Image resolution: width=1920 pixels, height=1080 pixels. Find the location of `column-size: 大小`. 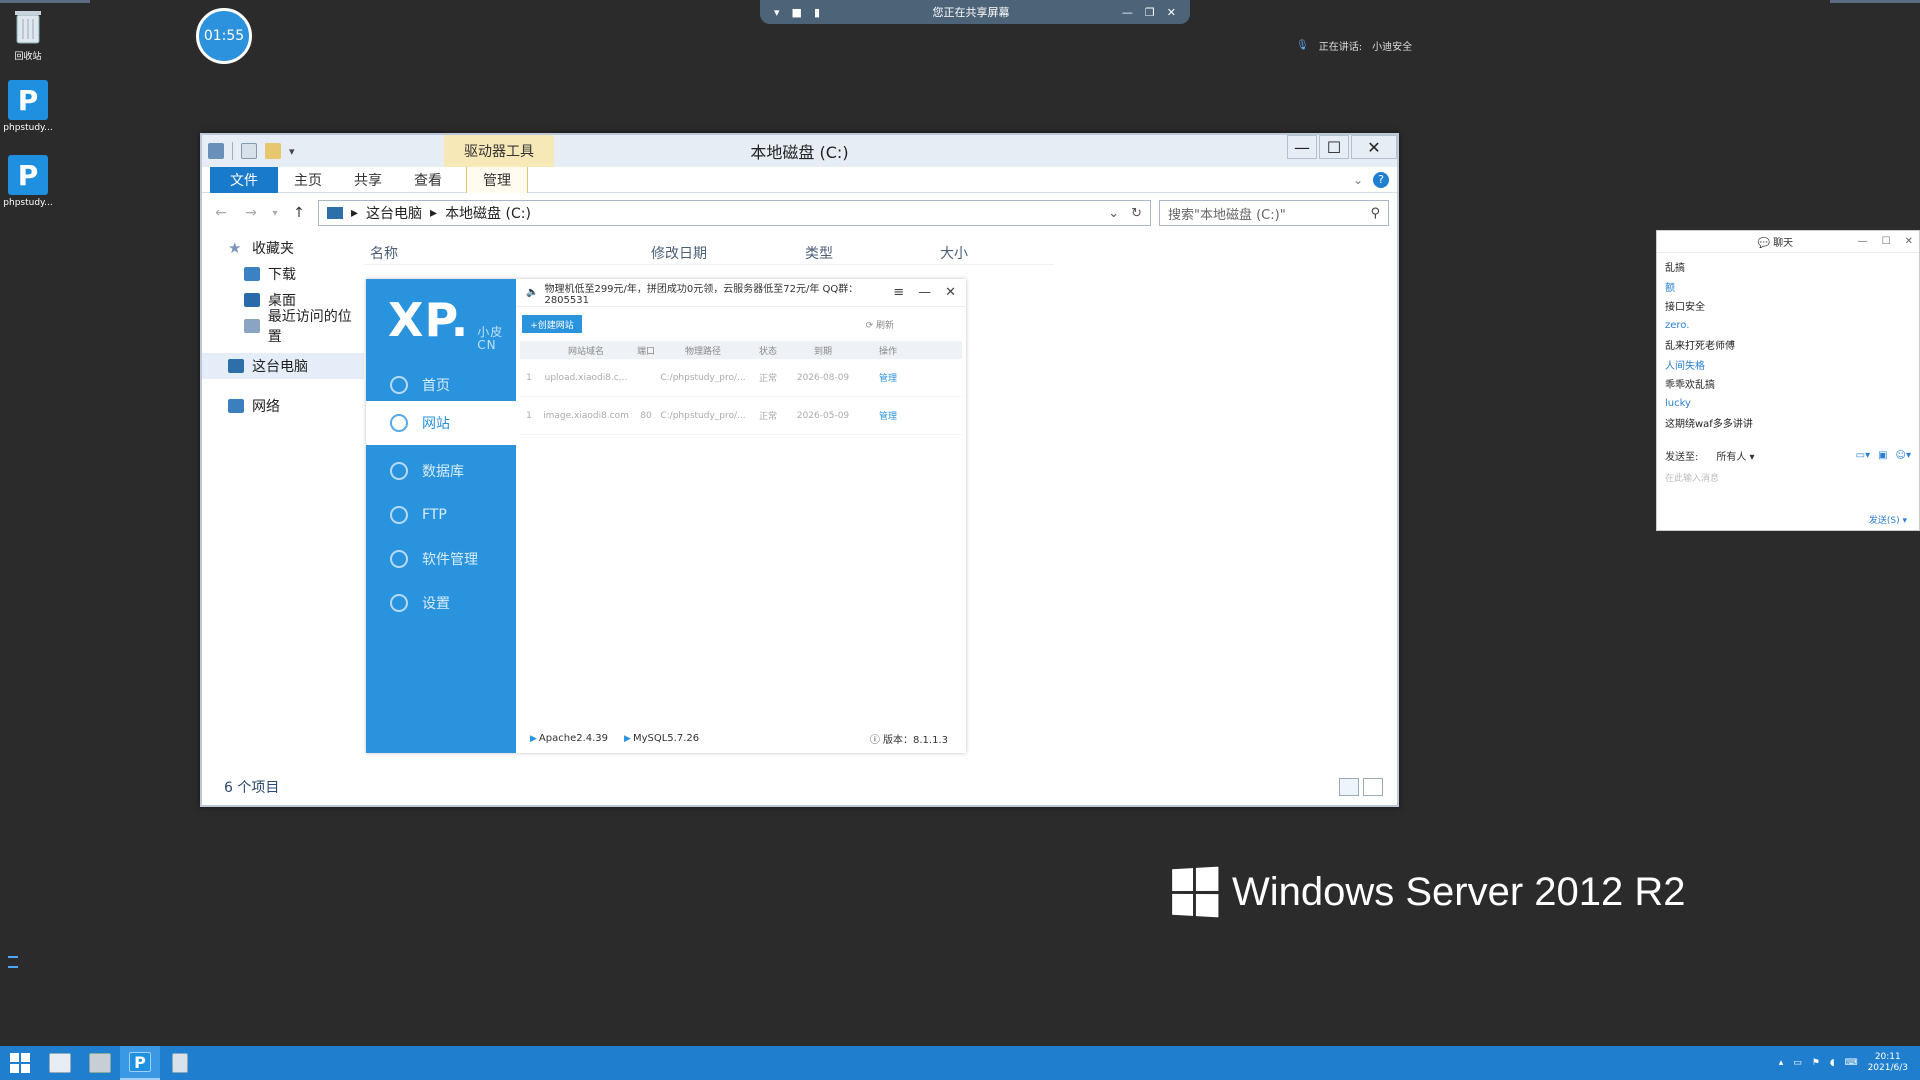

column-size: 大小 is located at coordinates (954, 252).